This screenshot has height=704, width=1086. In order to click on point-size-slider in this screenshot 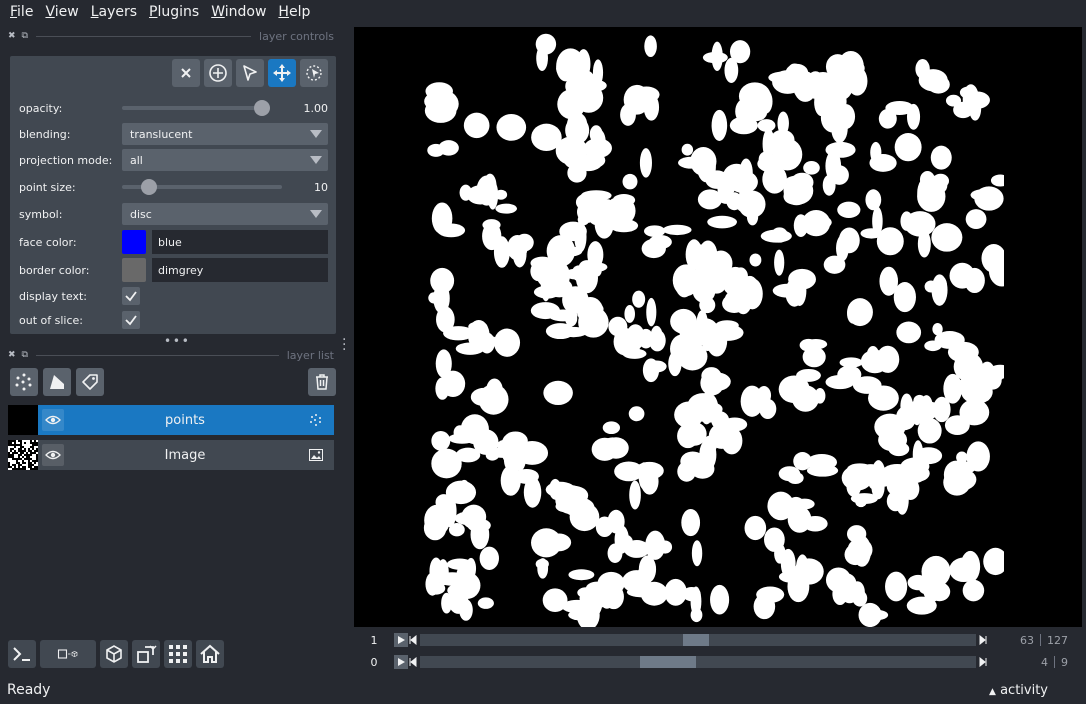, I will do `click(202, 187)`.